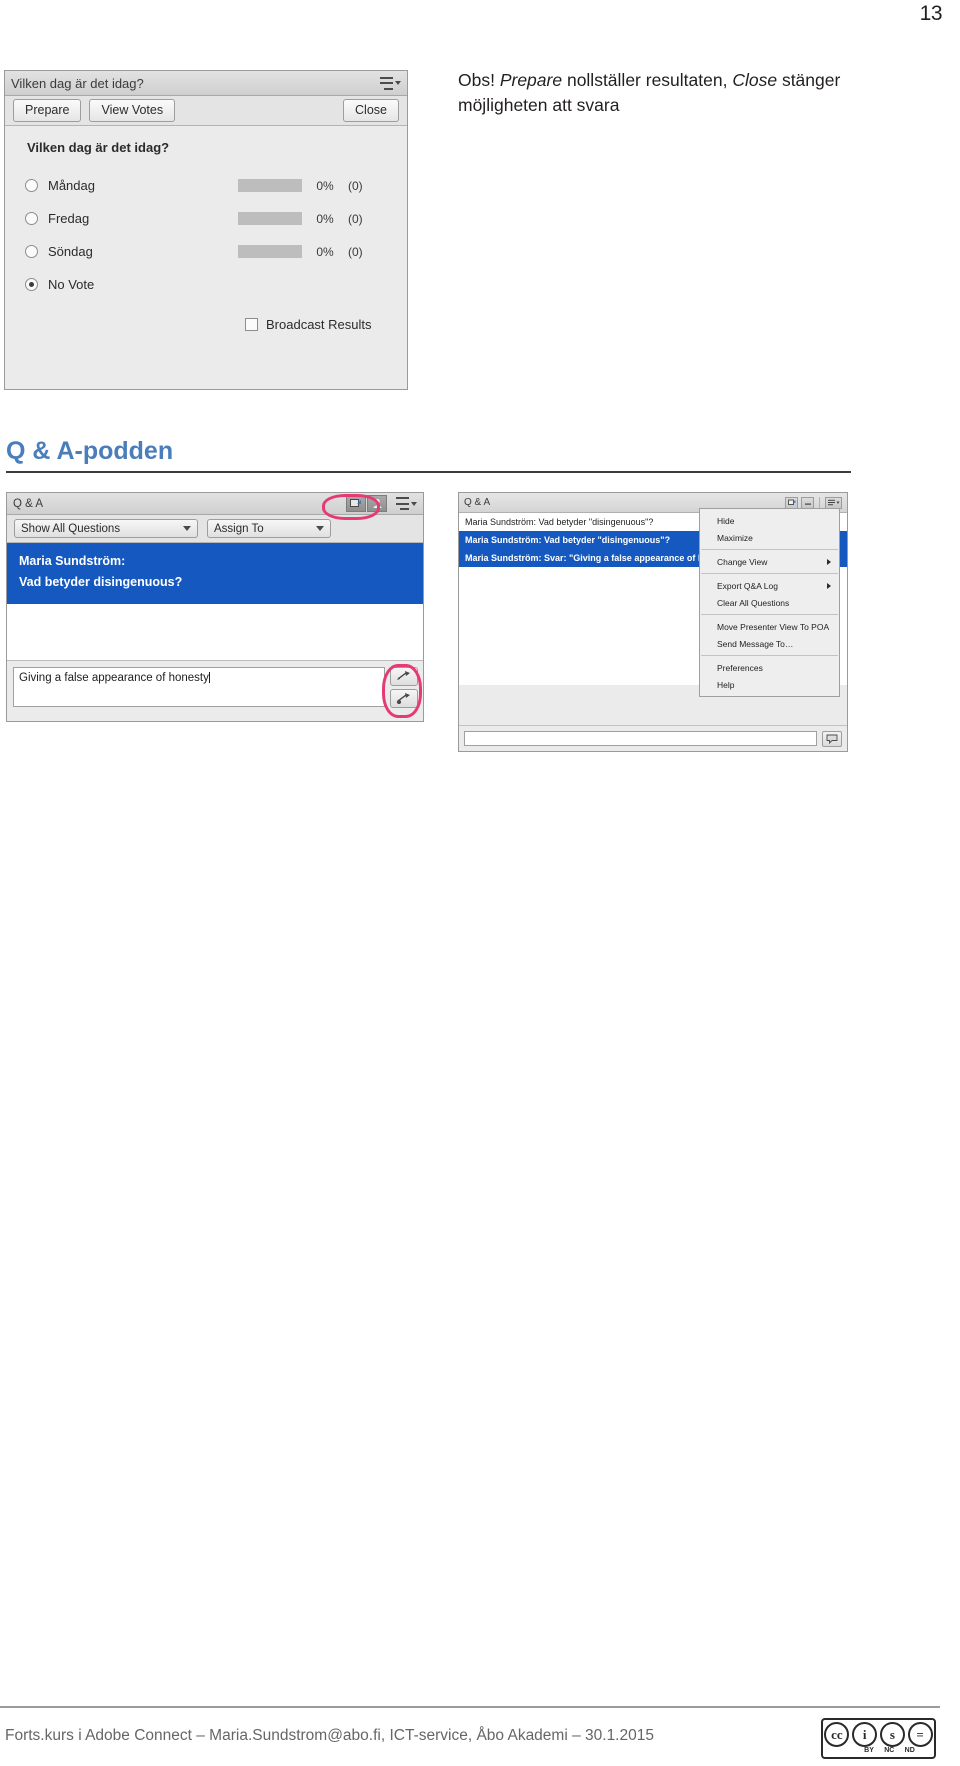  Describe the element at coordinates (47, 110) in the screenshot. I see `prepare-button: Prepare` at that location.